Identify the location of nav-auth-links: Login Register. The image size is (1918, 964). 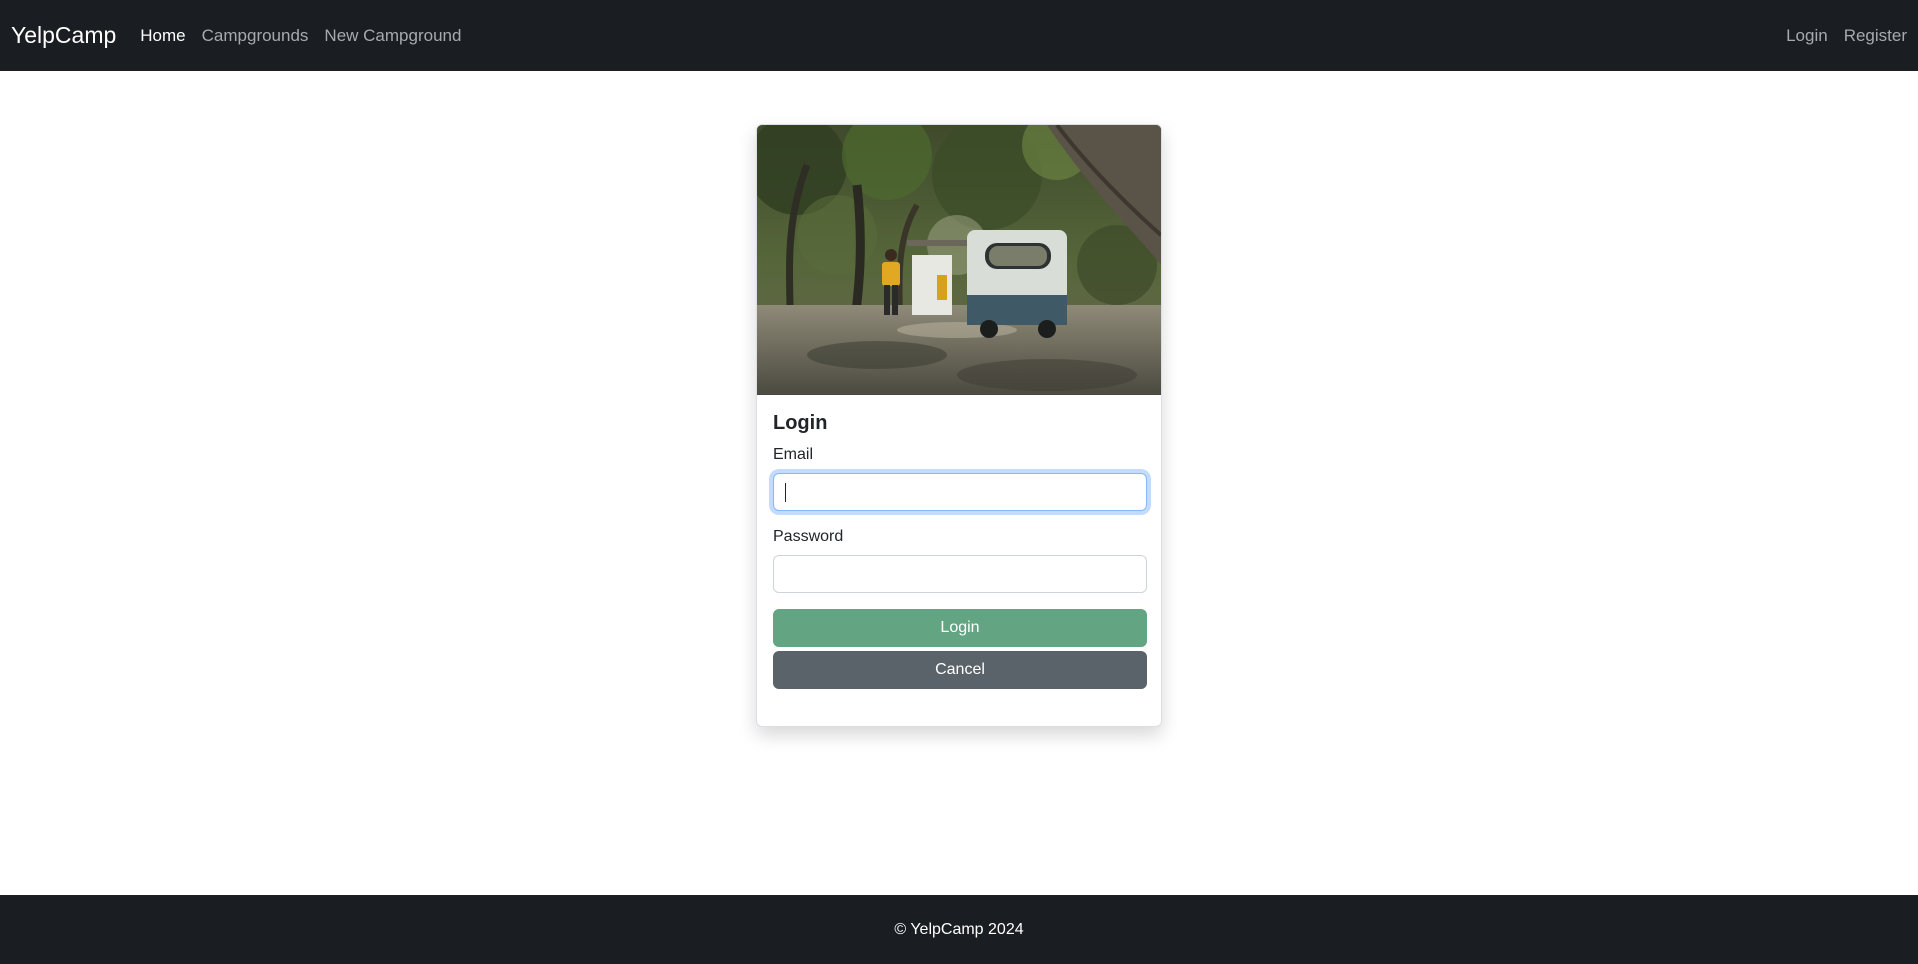
(1838, 36).